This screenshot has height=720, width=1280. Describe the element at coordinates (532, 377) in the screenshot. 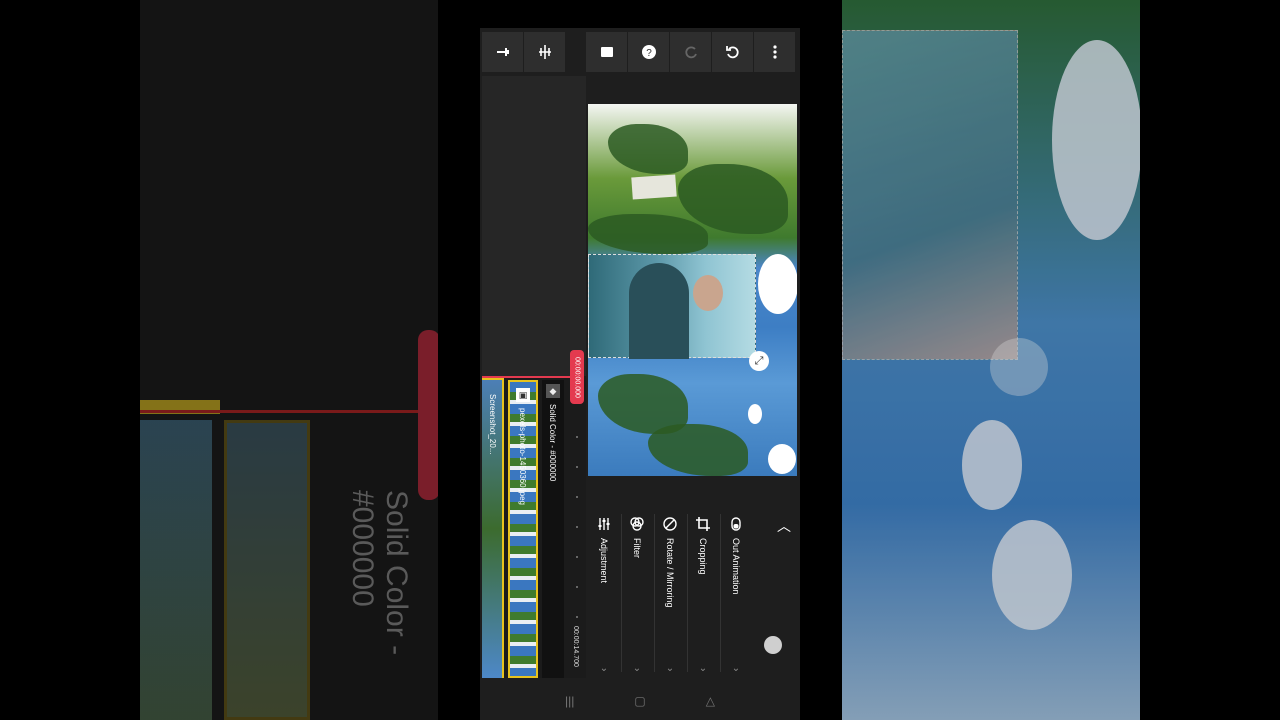

I see `playhead` at that location.